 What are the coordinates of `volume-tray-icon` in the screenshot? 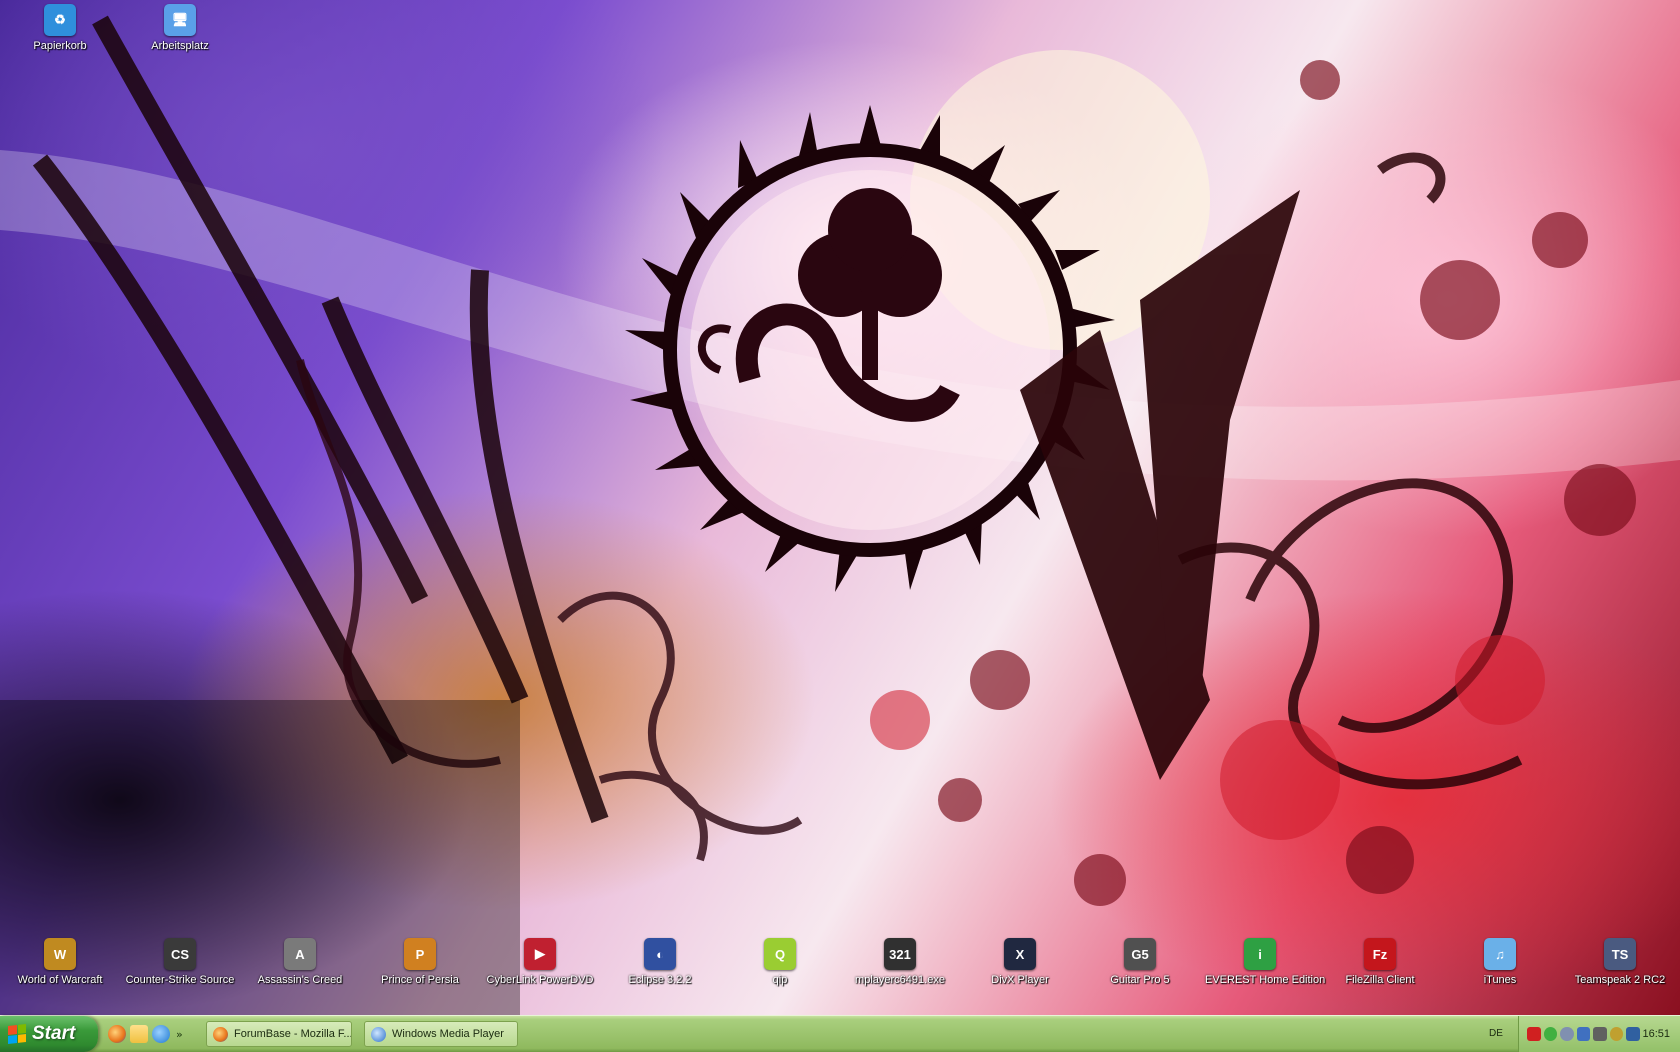 It's located at (1600, 1034).